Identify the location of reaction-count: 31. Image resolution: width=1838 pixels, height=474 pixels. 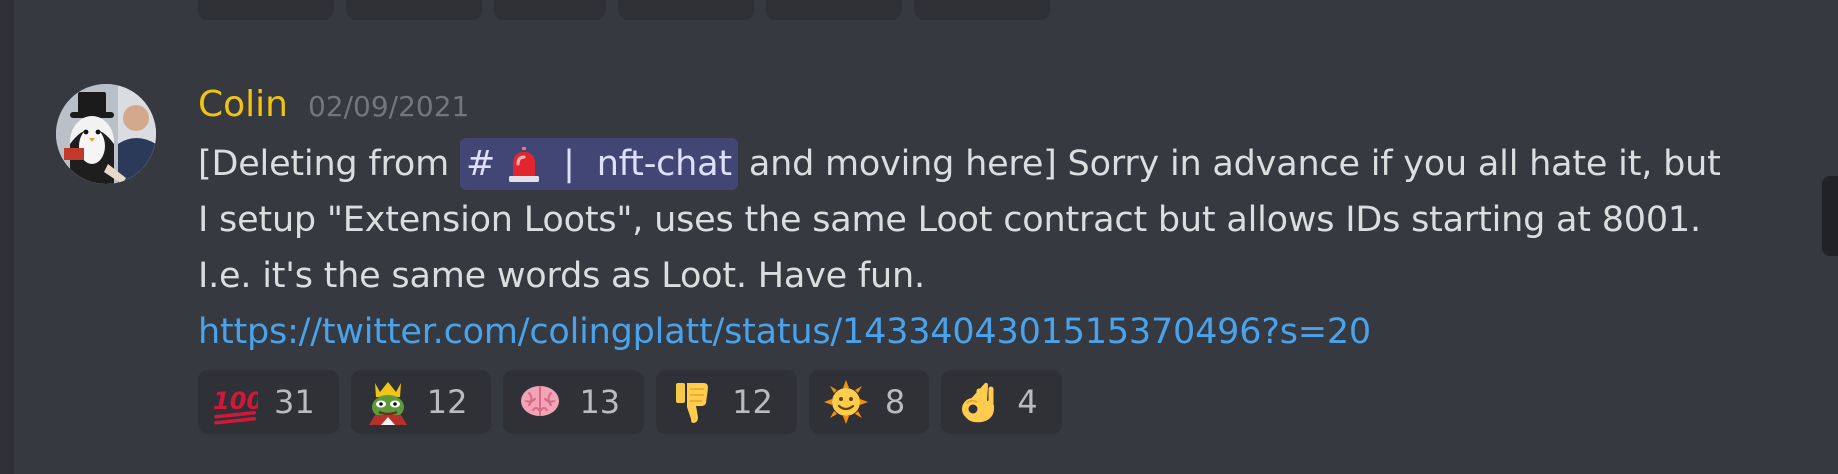
(294, 402).